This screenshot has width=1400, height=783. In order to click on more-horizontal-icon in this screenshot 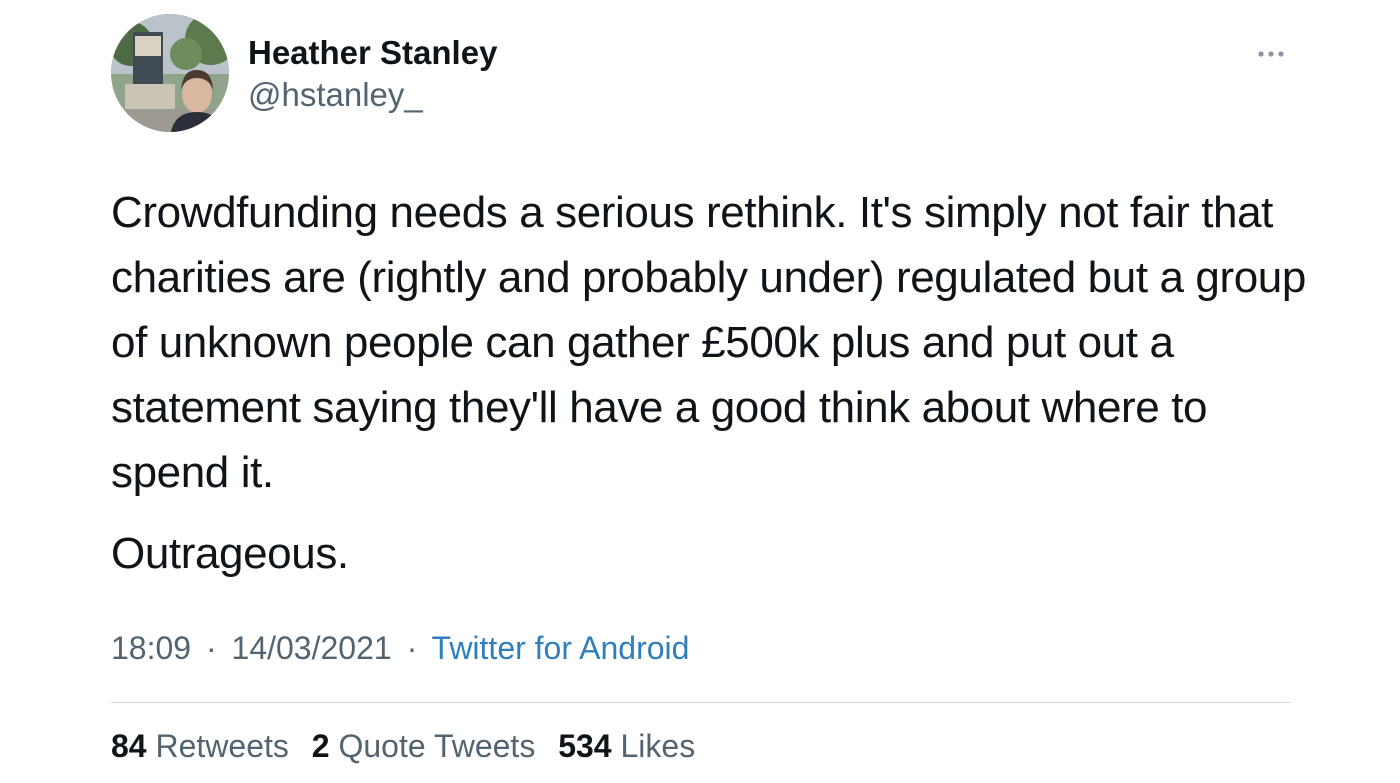, I will do `click(1271, 54)`.